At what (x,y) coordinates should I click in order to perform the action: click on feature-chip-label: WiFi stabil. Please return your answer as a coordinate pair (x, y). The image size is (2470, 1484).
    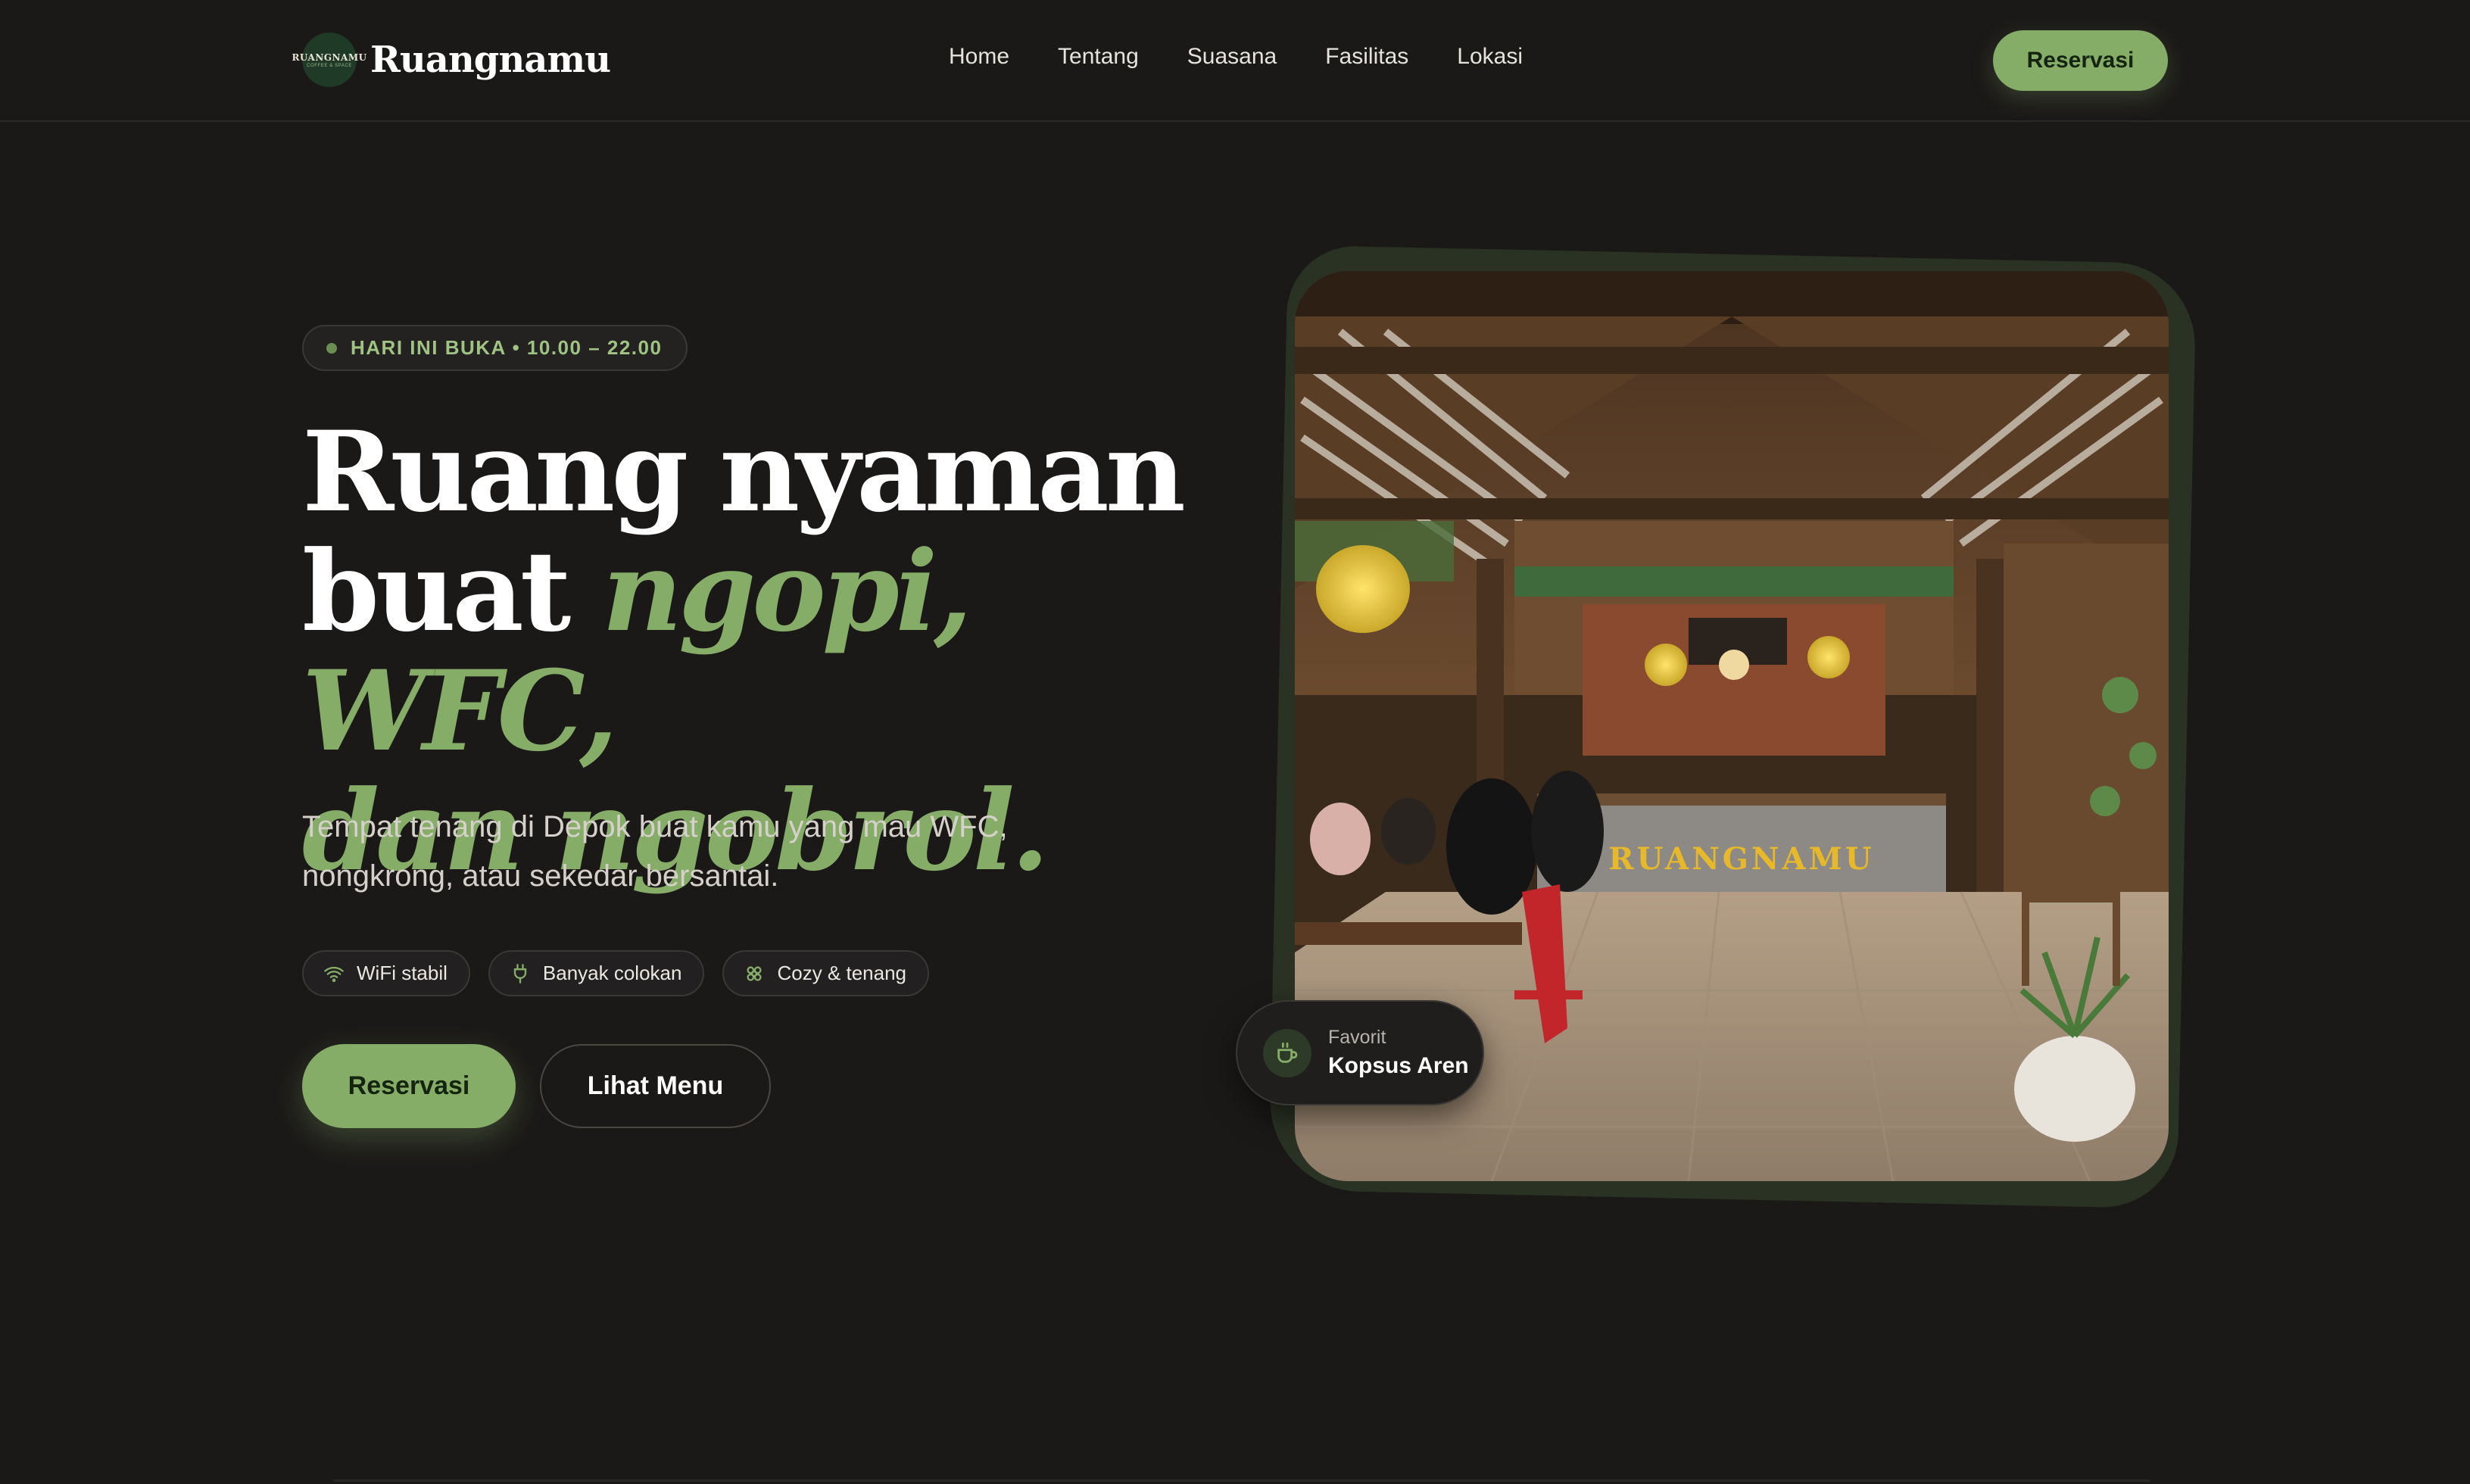
    Looking at the image, I should click on (402, 973).